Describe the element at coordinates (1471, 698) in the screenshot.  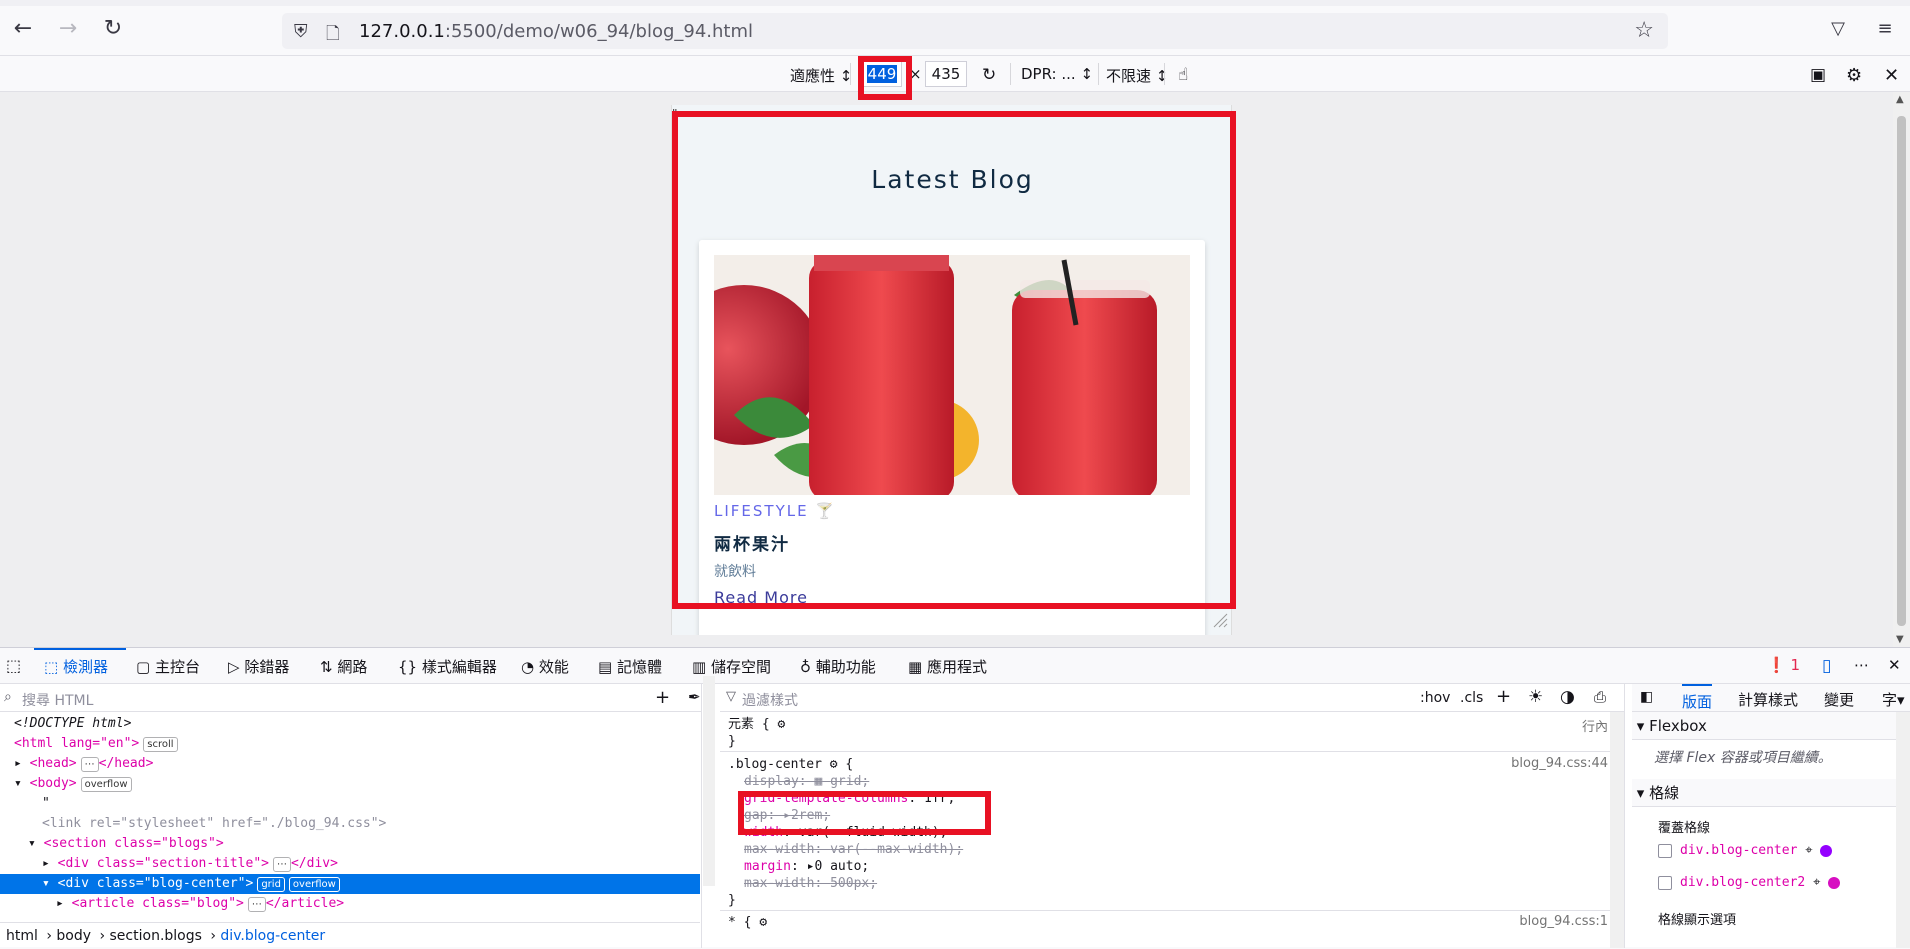
I see `cls-toggle: .cls` at that location.